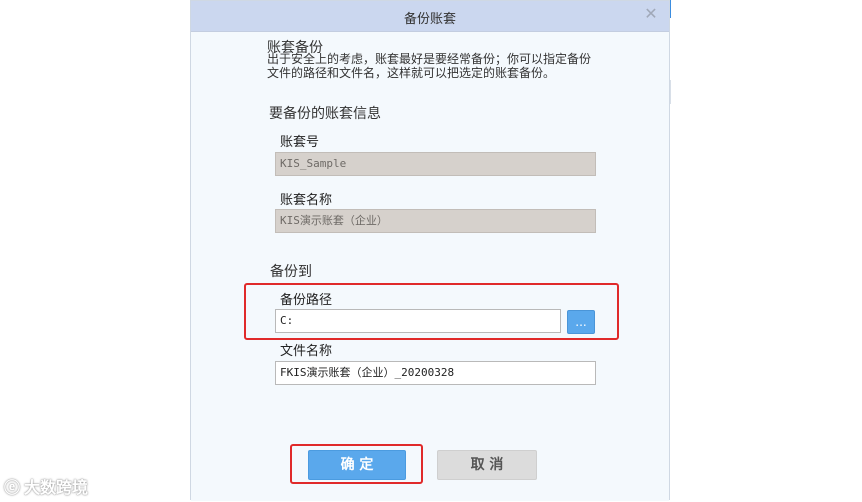  What do you see at coordinates (291, 272) in the screenshot?
I see `backup-to-heading: 备份到` at bounding box center [291, 272].